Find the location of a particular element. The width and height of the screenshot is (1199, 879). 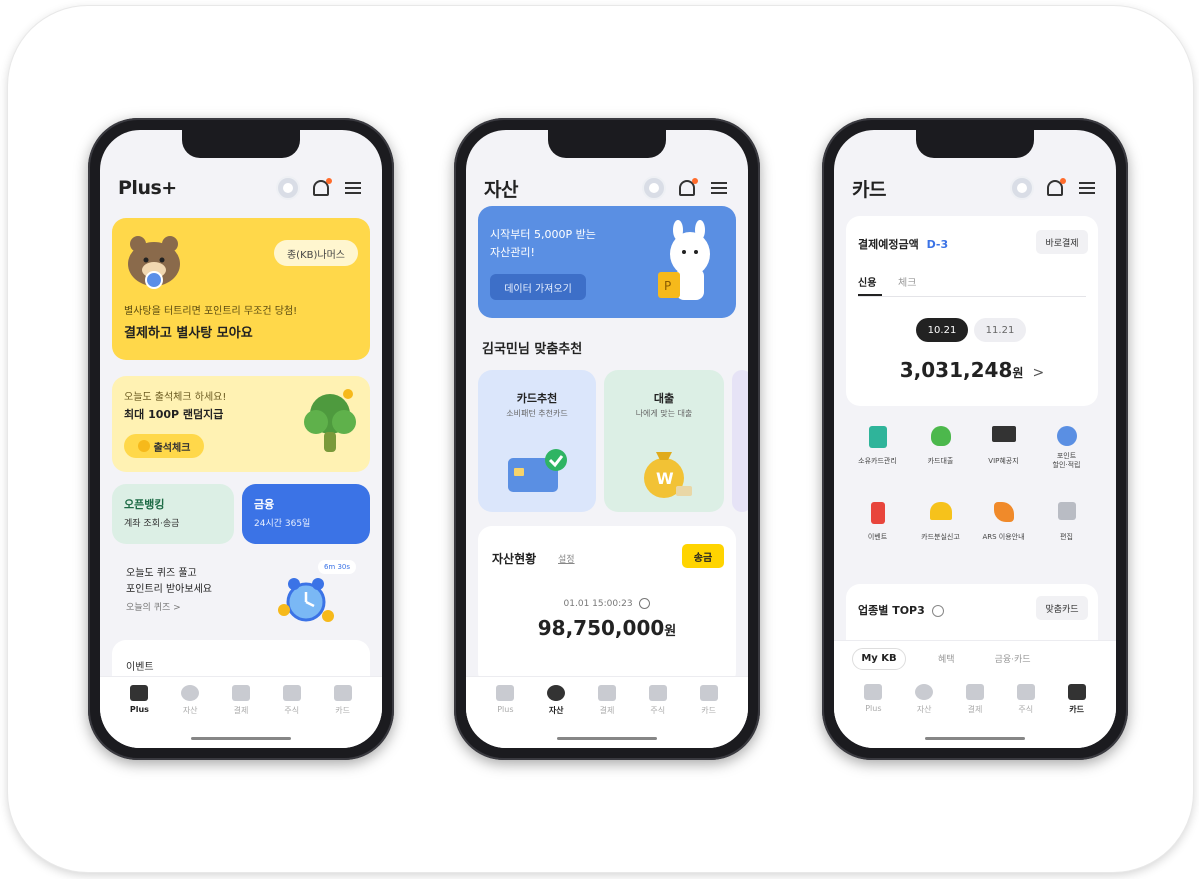

tab-label: 결제 is located at coordinates (607, 710).